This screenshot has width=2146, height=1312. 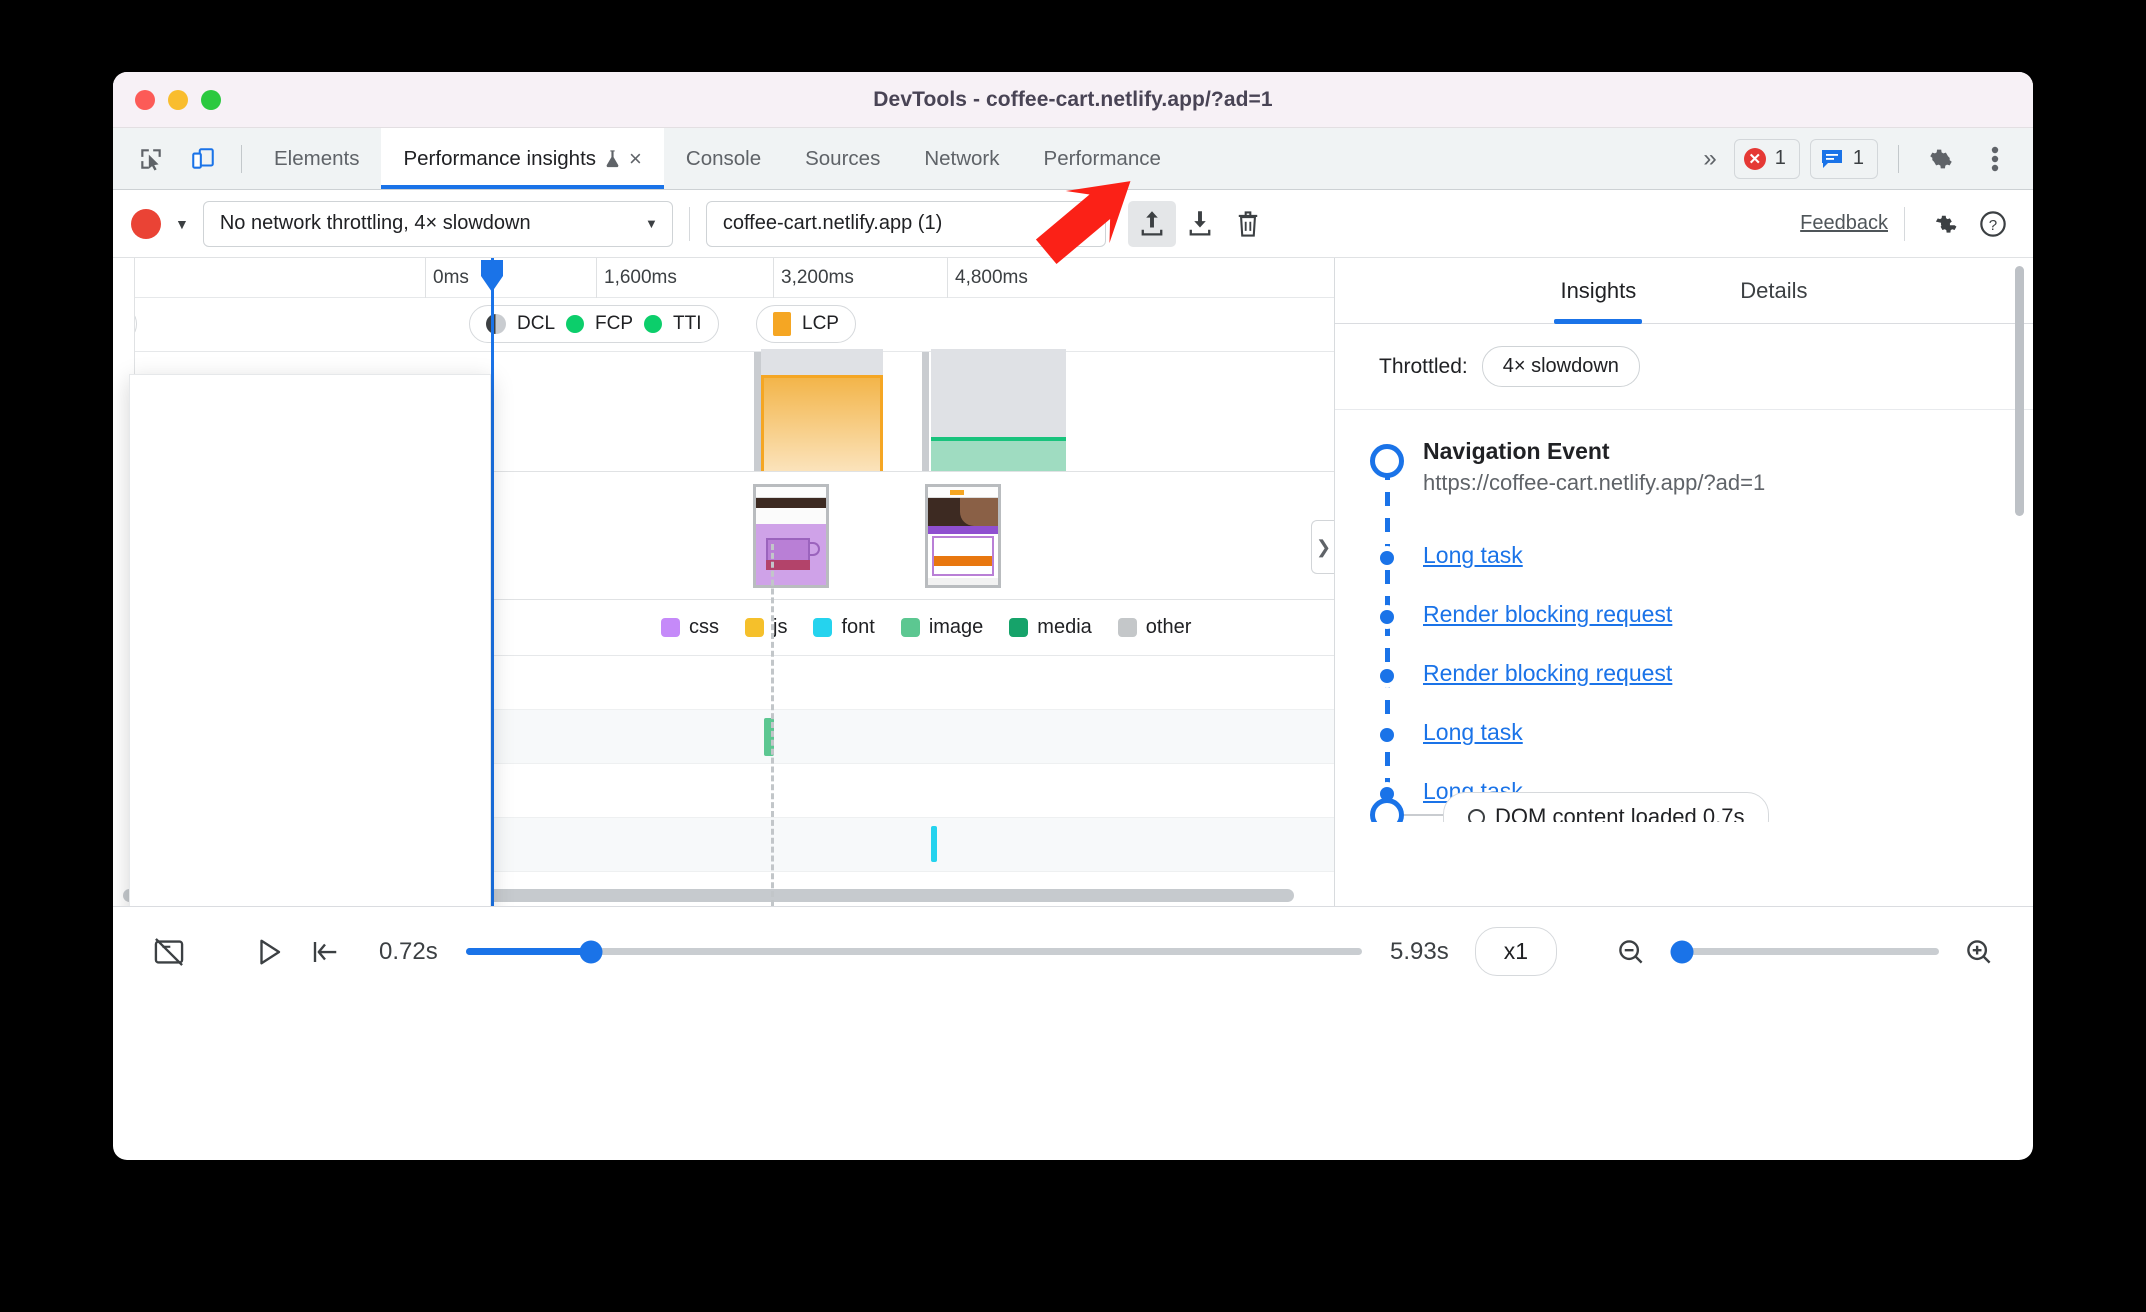 I want to click on legend-label: css, so click(x=704, y=627).